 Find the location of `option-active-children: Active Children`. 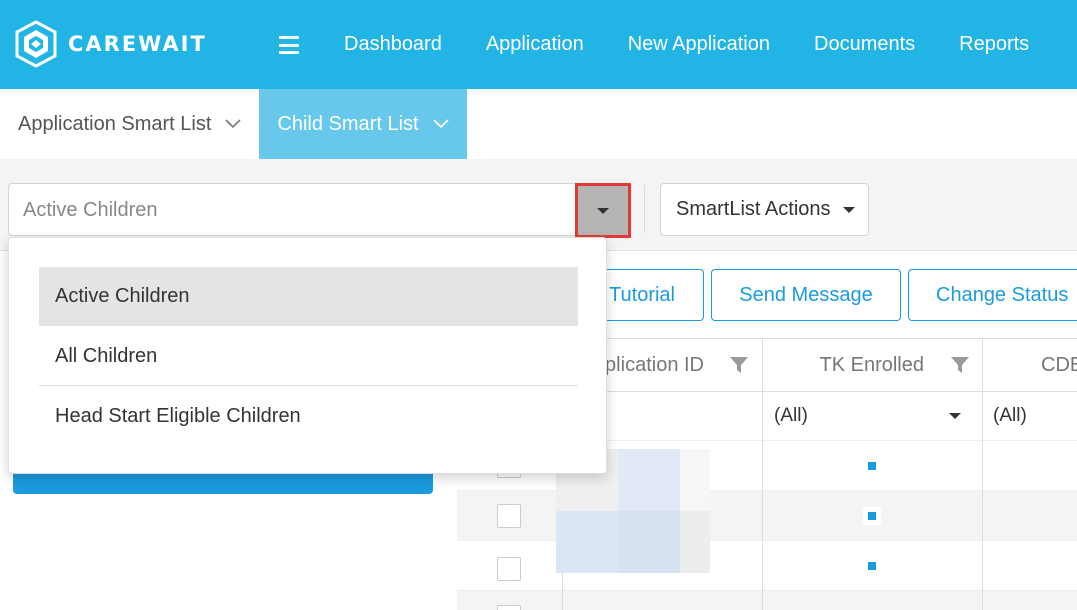

option-active-children: Active Children is located at coordinates (308, 296).